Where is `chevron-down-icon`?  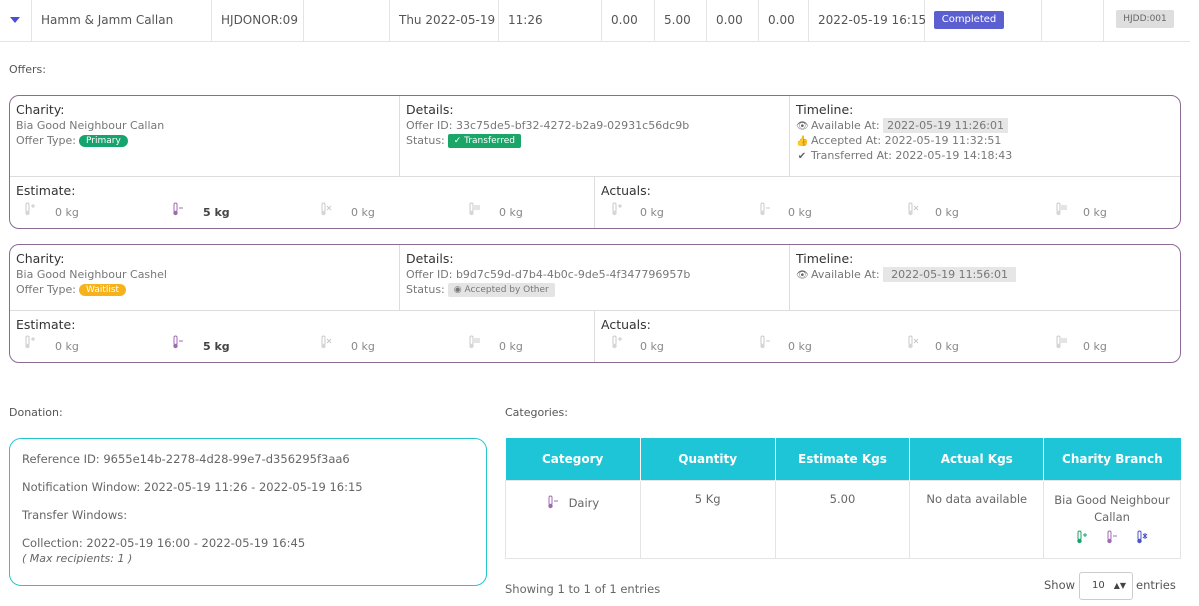 chevron-down-icon is located at coordinates (15, 20).